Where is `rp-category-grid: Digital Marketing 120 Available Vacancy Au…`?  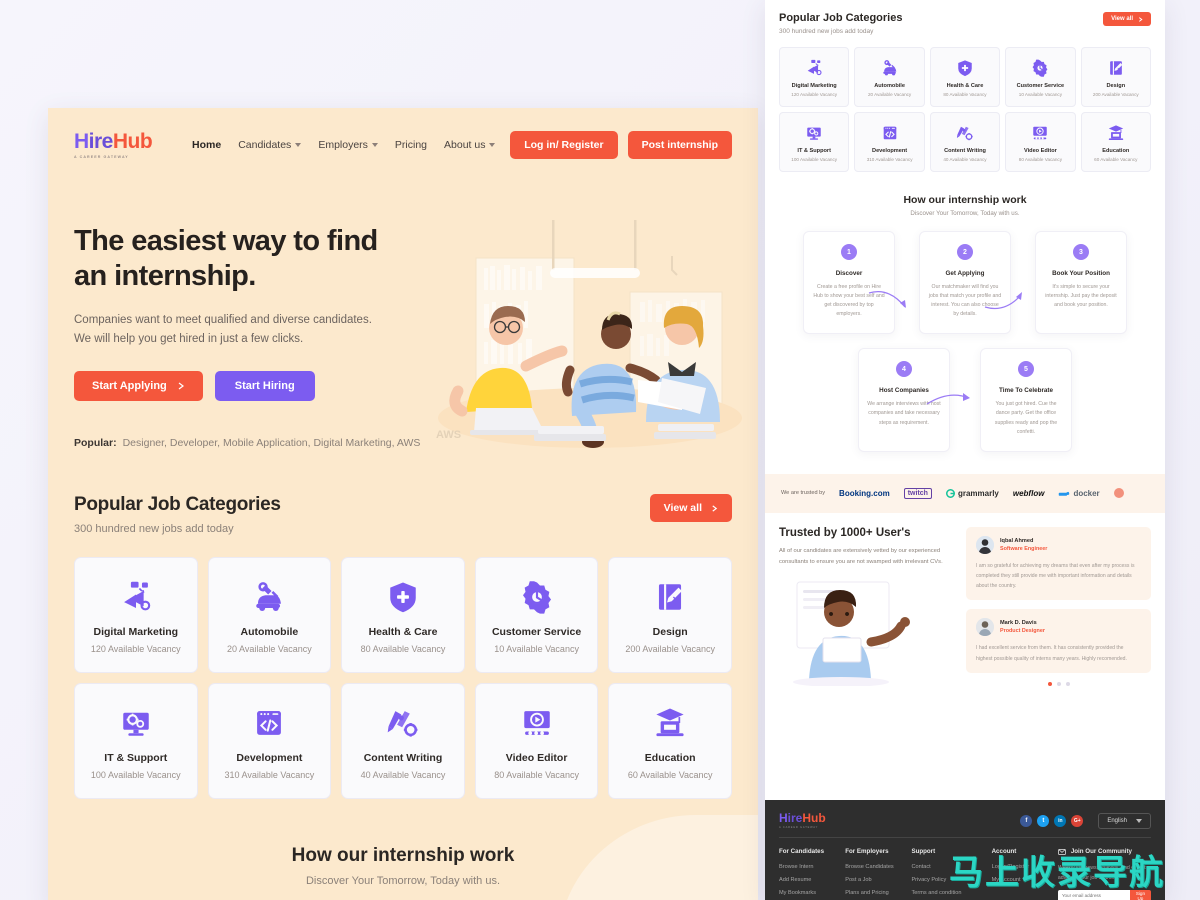
rp-category-grid: Digital Marketing 120 Available Vacancy Au… is located at coordinates (965, 109).